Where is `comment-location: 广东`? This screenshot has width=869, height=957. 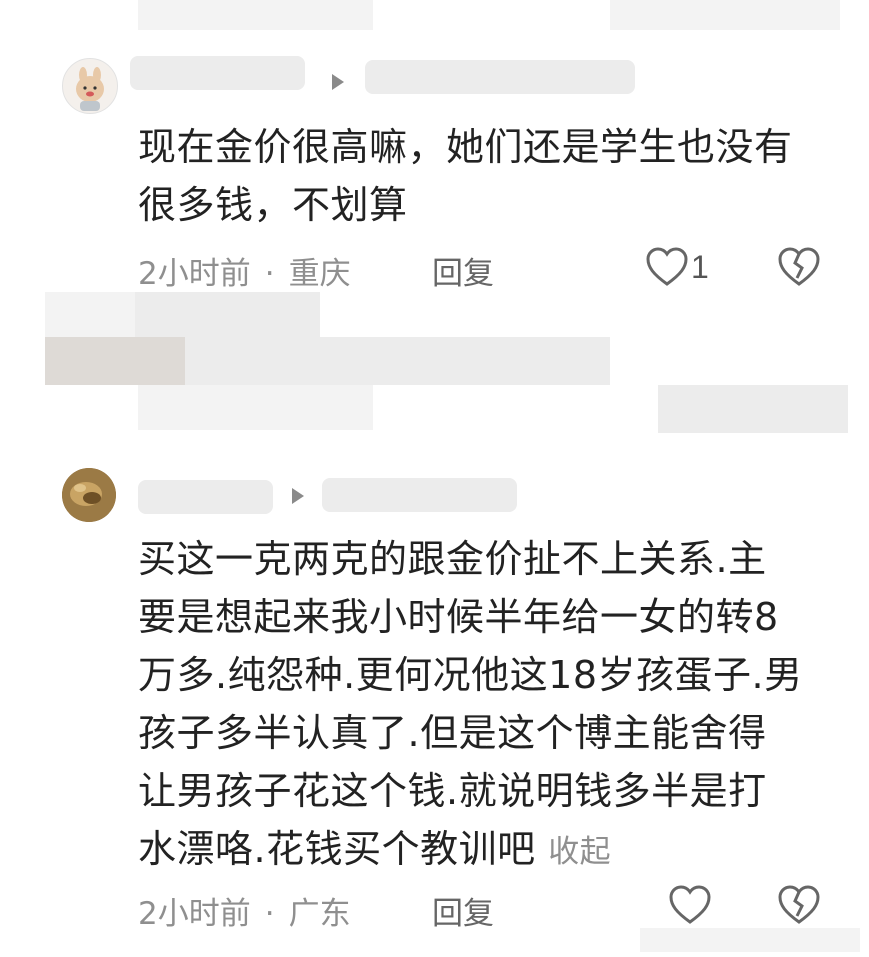 comment-location: 广东 is located at coordinates (319, 914).